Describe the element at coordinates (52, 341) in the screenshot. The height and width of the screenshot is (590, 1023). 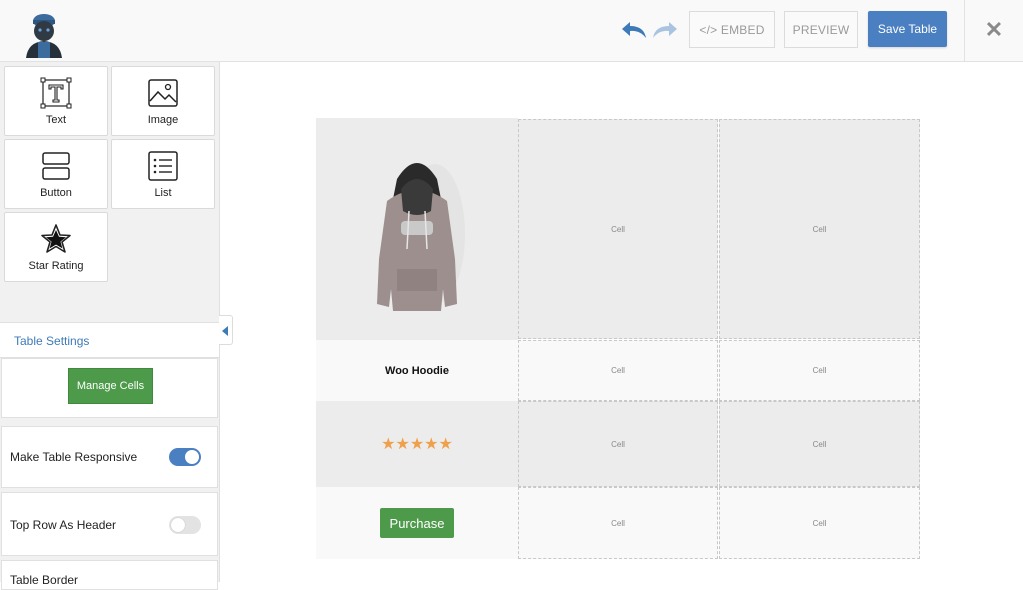
I see `table-settings-title: Table Settings` at that location.